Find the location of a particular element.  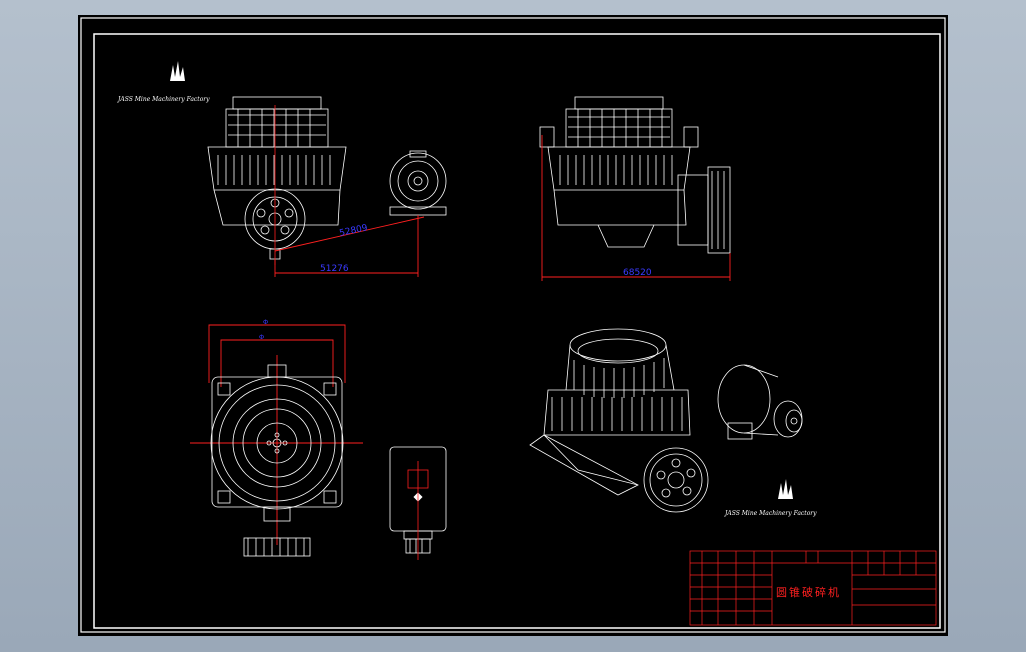

dim-plan-outer: Ф is located at coordinates (265, 322).